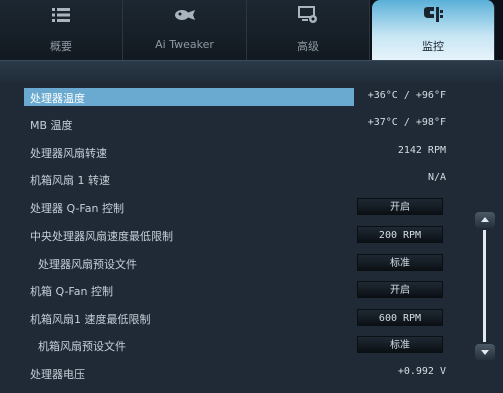  Describe the element at coordinates (239, 152) in the screenshot. I see `row-cpu-fan-speed: 处理器风扇转速 2142 RPM` at that location.